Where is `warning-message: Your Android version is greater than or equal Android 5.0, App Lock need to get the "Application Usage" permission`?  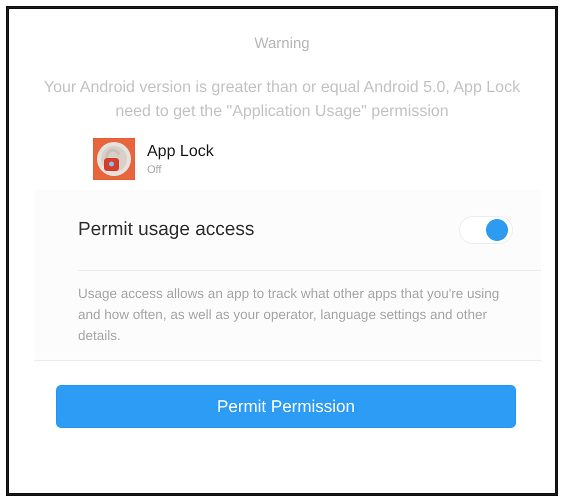
warning-message: Your Android version is greater than or equal Android 5.0, App Lock need to get the "Application Usage" permission is located at coordinates (282, 100).